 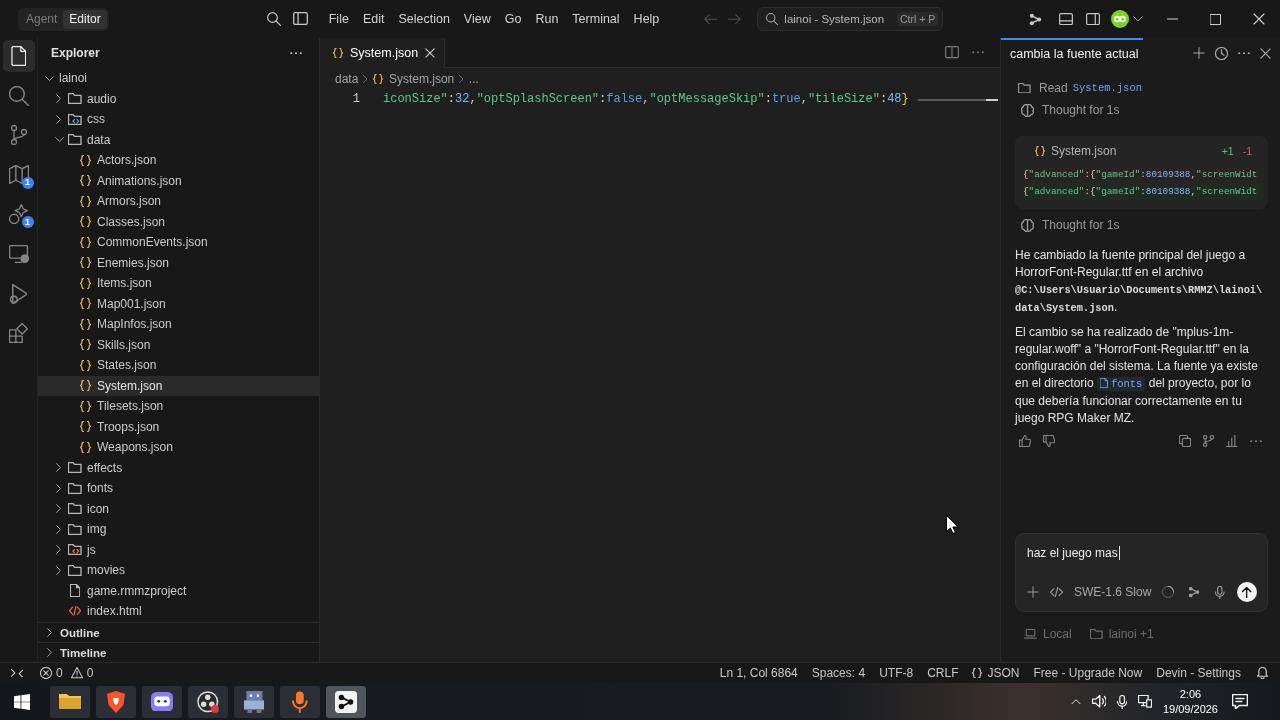 What do you see at coordinates (178, 447) in the screenshot?
I see `tree-item: Weapons.json` at bounding box center [178, 447].